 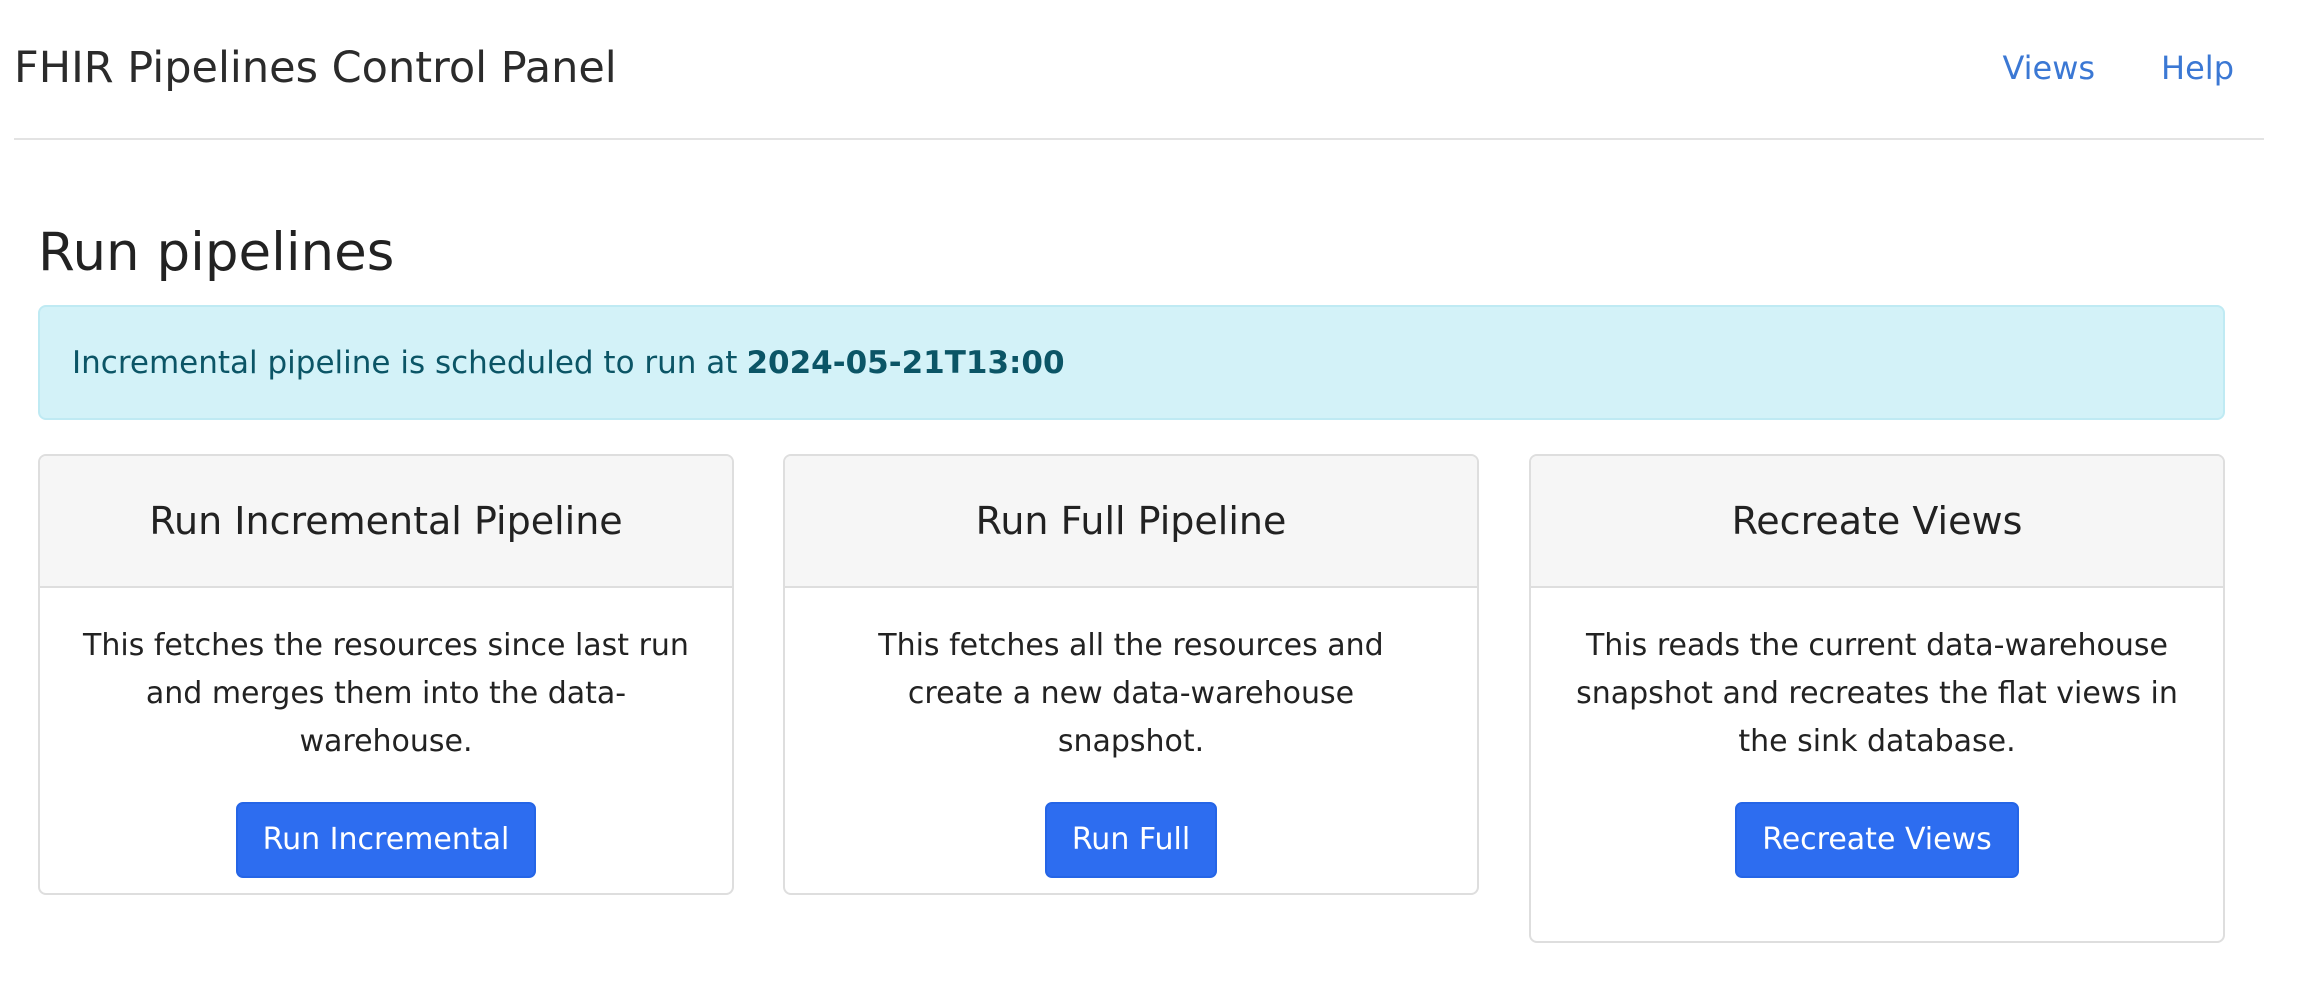 I want to click on schedule-datetime: 2024-05-21T13:00, so click(x=905, y=362).